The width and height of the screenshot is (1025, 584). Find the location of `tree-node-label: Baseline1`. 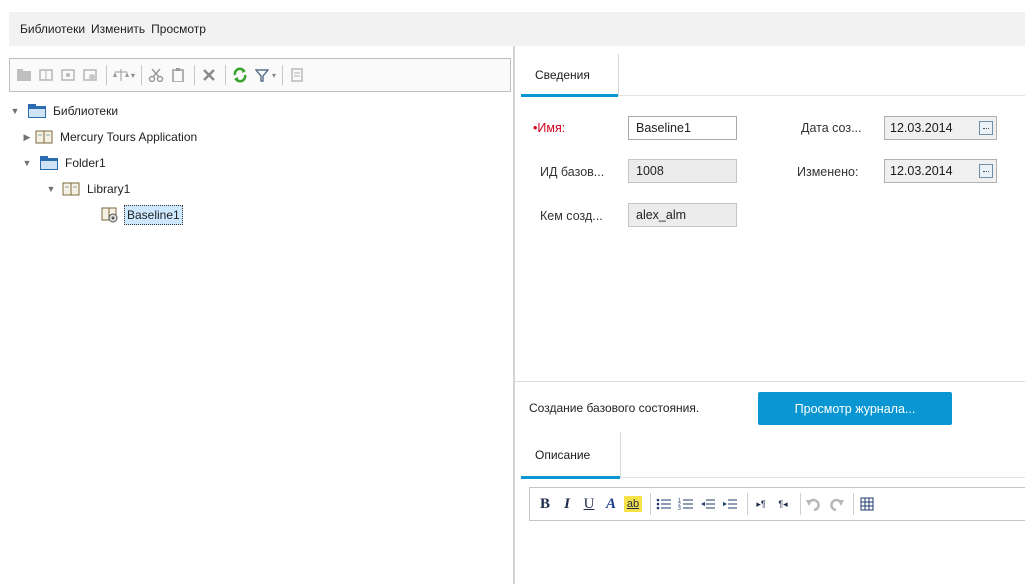

tree-node-label: Baseline1 is located at coordinates (153, 215).